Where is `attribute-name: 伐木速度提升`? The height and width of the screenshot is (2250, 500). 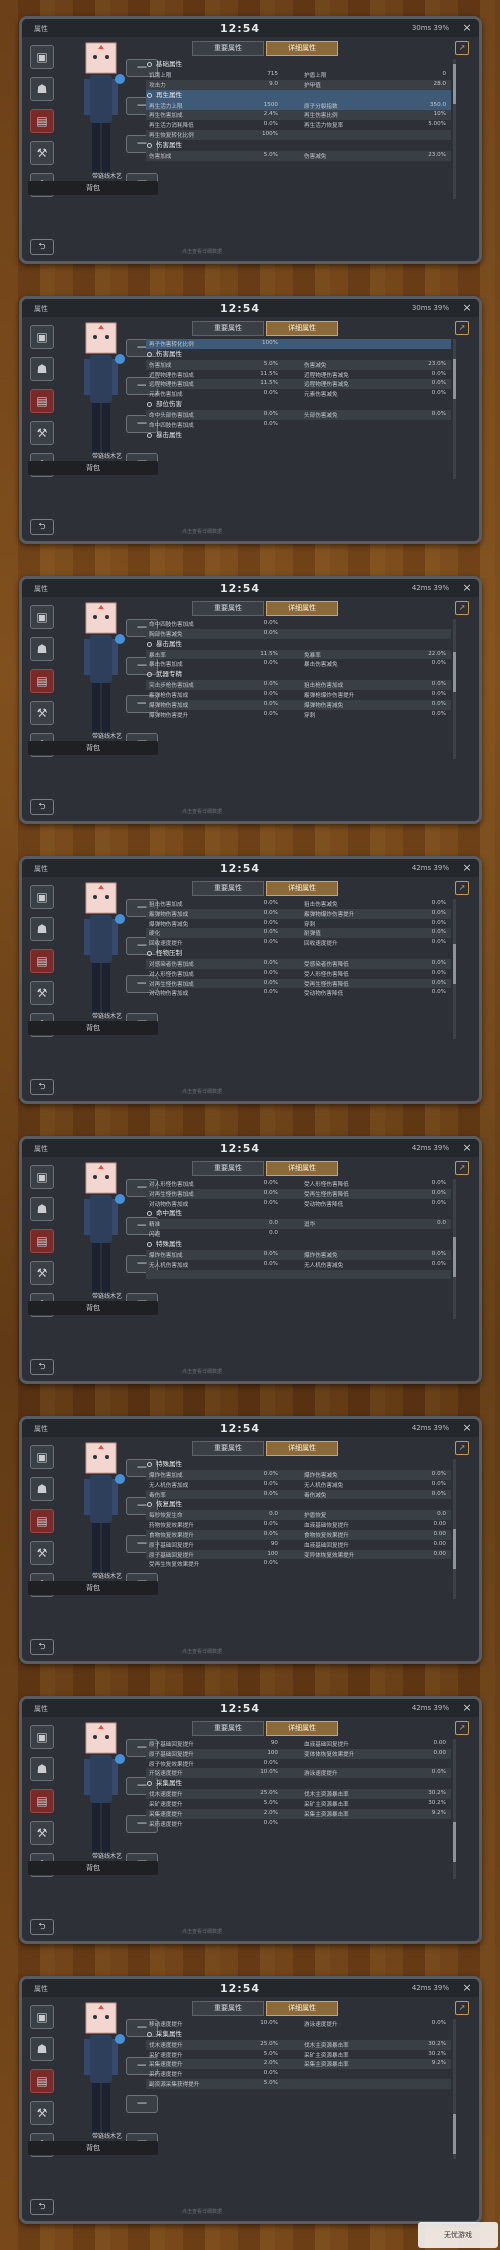 attribute-name: 伐木速度提升 is located at coordinates (166, 1795).